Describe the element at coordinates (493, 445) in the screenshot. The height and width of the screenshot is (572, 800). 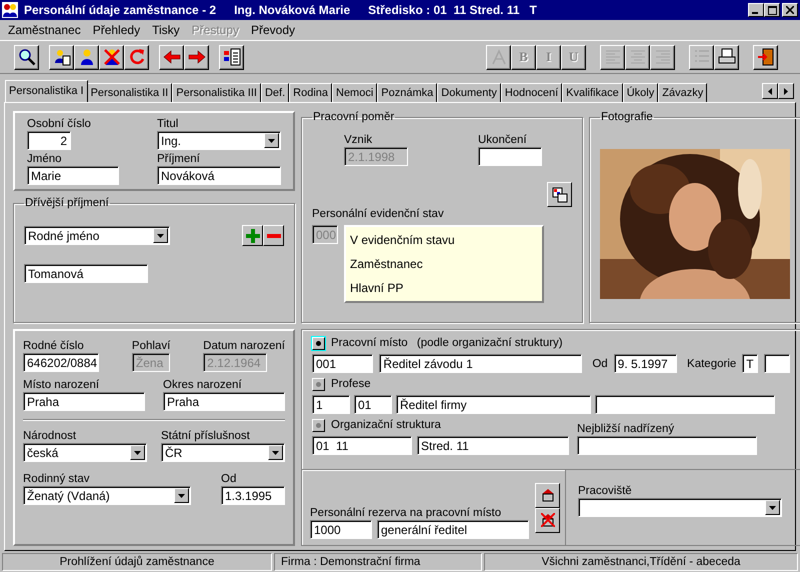
I see `input-field: Stred. 11` at that location.